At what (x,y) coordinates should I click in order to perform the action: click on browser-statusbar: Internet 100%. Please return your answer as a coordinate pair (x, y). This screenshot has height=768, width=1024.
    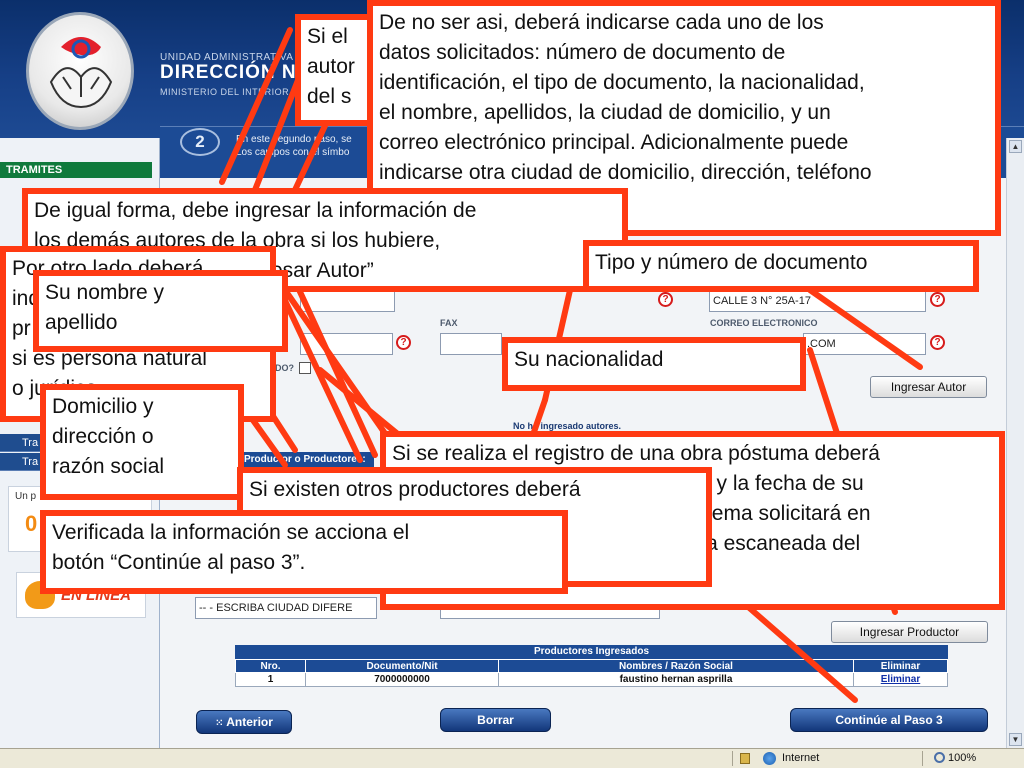
    Looking at the image, I should click on (512, 758).